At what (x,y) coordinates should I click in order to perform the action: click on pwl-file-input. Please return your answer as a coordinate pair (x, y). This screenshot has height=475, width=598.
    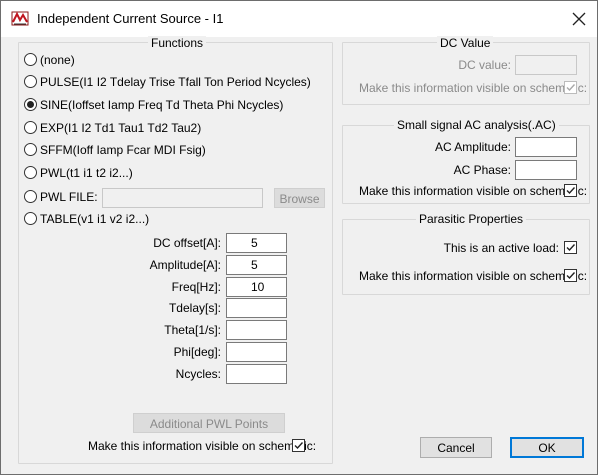
    Looking at the image, I should click on (182, 198).